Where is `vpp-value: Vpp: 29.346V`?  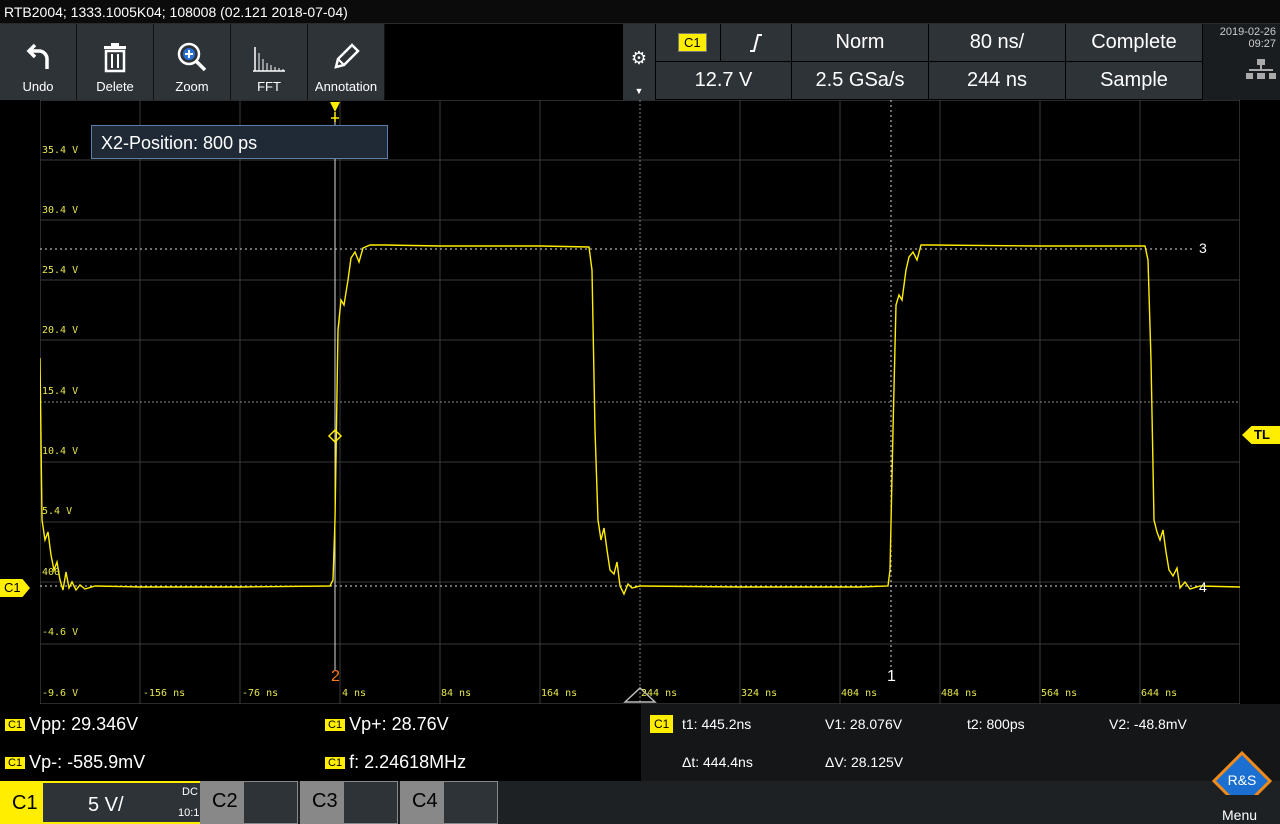 vpp-value: Vpp: 29.346V is located at coordinates (84, 724).